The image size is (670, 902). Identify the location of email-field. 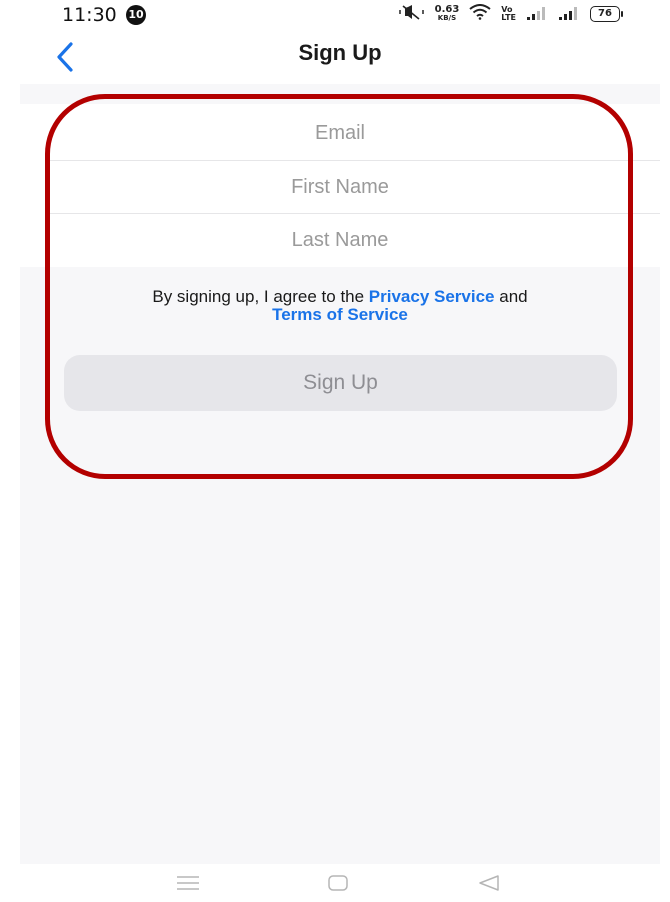
(340, 133).